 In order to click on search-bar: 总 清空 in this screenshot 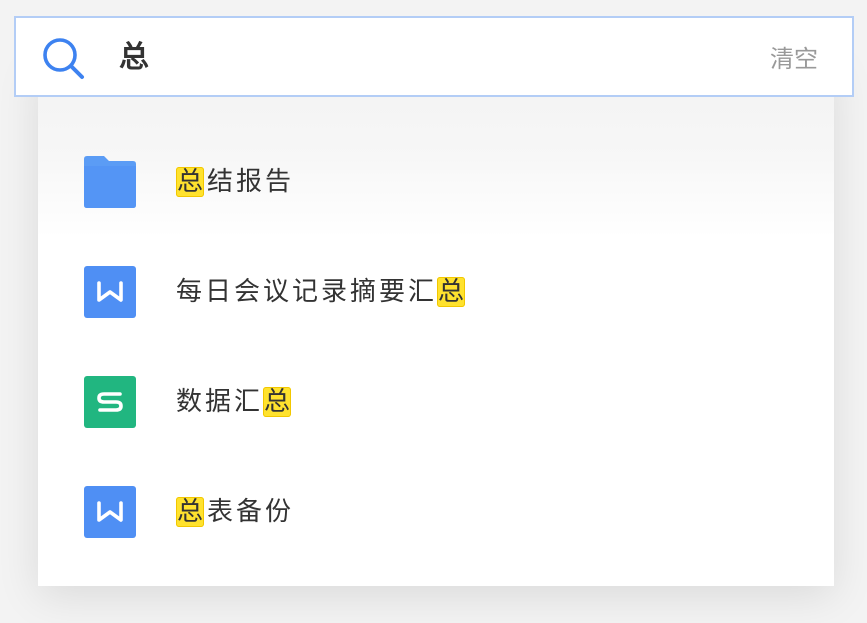, I will do `click(434, 56)`.